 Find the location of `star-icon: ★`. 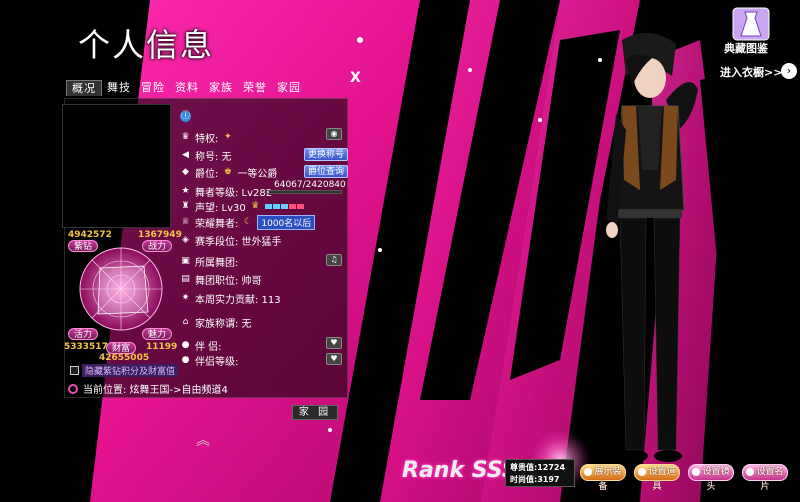

star-icon: ★ is located at coordinates (185, 191).